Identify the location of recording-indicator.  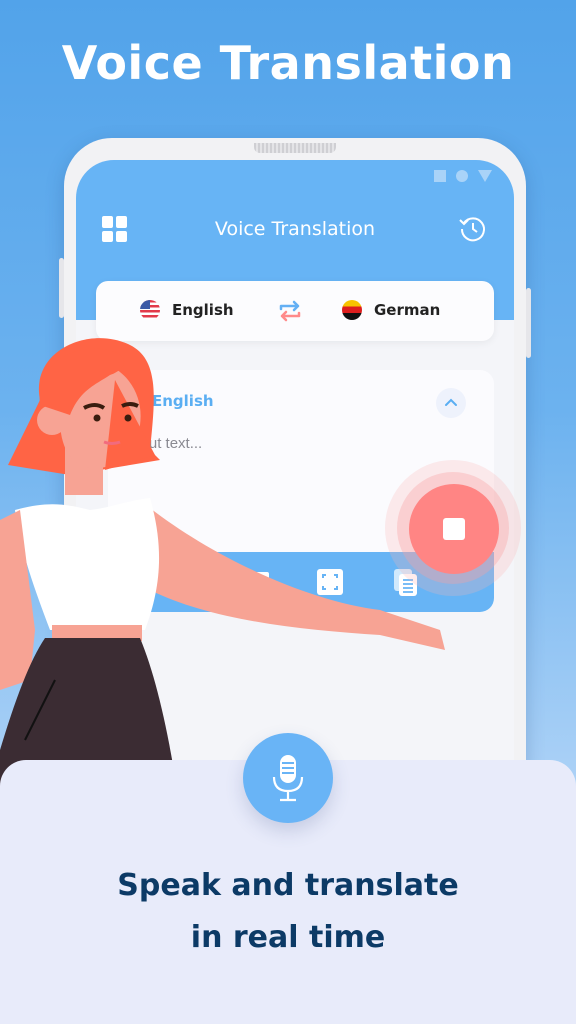
(453, 528).